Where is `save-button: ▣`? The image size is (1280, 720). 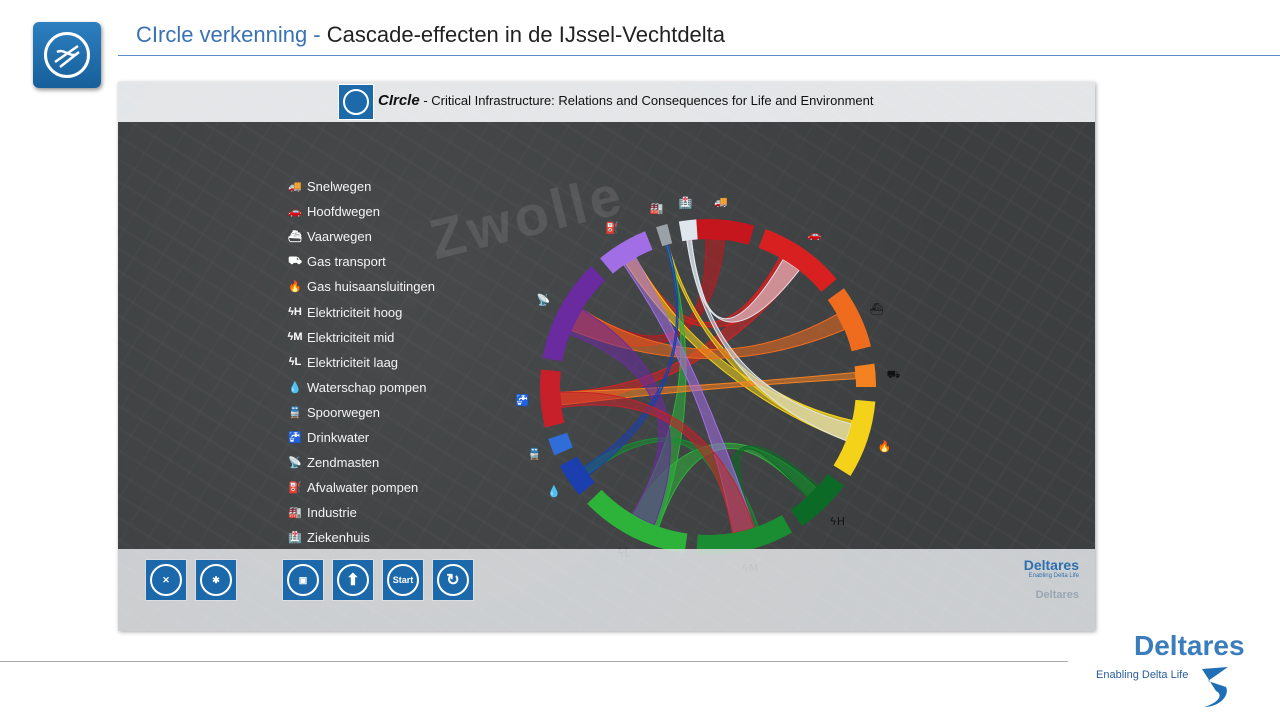 save-button: ▣ is located at coordinates (303, 580).